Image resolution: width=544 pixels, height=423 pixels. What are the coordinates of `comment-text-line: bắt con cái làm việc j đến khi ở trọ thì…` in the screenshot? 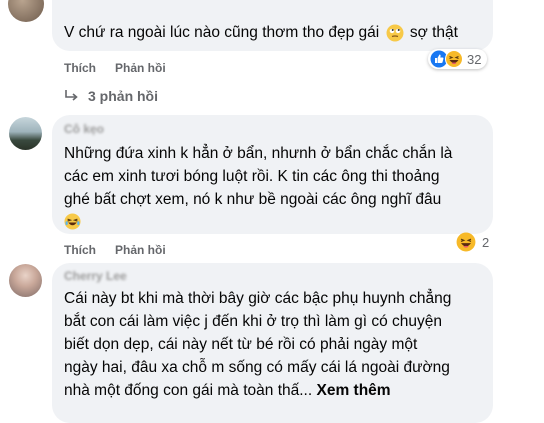 It's located at (253, 321).